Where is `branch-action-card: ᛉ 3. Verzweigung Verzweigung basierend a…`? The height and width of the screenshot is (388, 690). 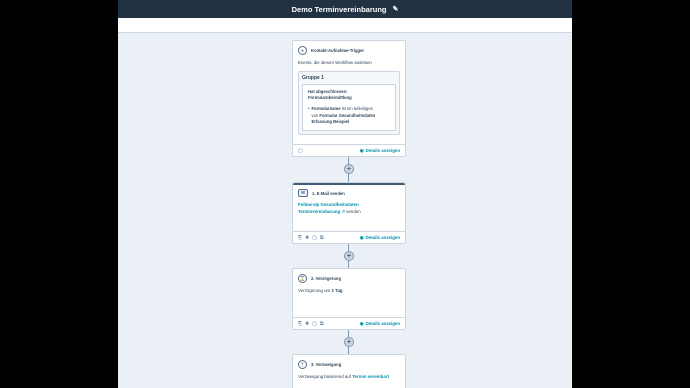
branch-action-card: ᛉ 3. Verzweigung Verzweigung basierend a… is located at coordinates (349, 371).